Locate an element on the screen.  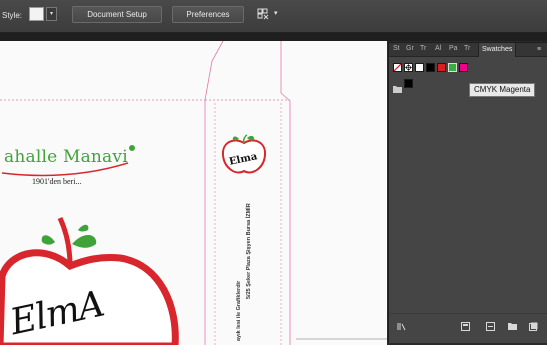
tab-transform: Tr is located at coordinates (467, 48).